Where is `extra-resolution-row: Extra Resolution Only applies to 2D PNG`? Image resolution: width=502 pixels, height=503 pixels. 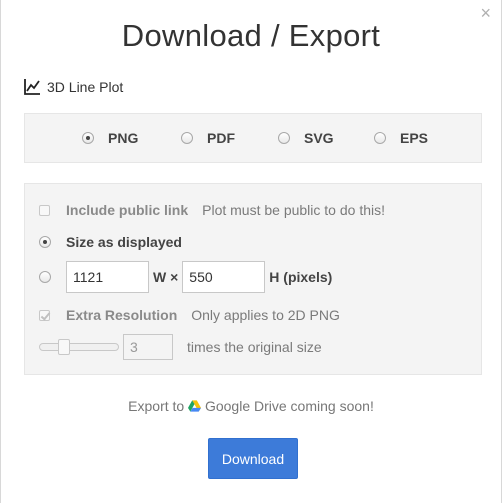
extra-resolution-row: Extra Resolution Only applies to 2D PNG is located at coordinates (189, 315).